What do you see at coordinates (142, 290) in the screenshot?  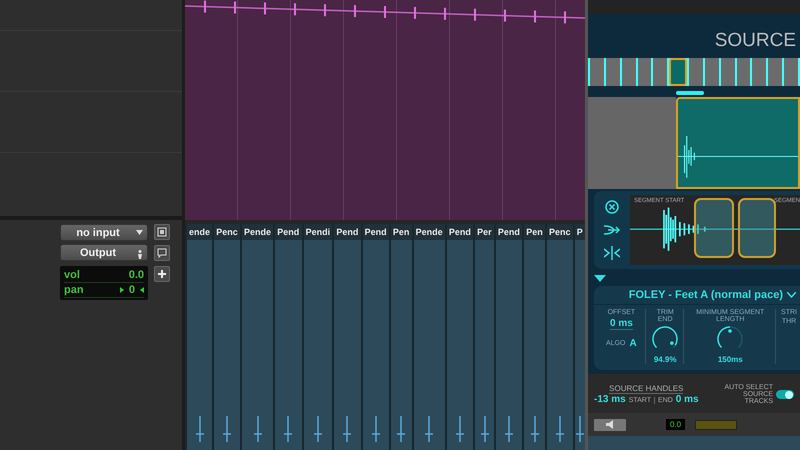 I see `arrow-left-icon` at bounding box center [142, 290].